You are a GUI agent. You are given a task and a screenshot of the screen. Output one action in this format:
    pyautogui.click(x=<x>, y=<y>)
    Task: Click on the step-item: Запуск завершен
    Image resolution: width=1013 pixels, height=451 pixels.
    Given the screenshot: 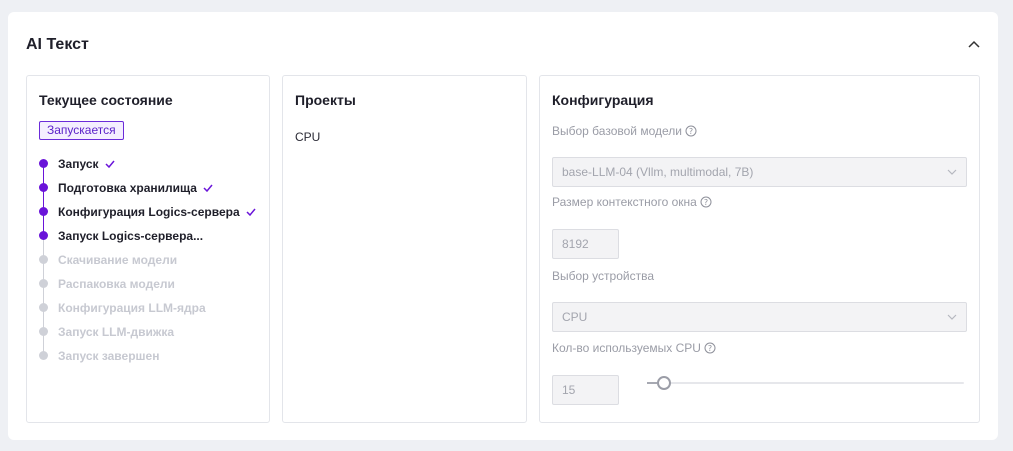 What is the action you would take?
    pyautogui.click(x=147, y=356)
    